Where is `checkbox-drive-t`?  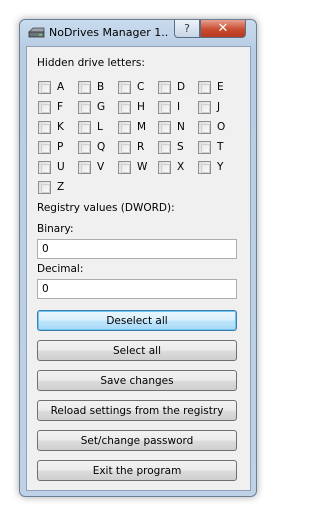 checkbox-drive-t is located at coordinates (204, 147).